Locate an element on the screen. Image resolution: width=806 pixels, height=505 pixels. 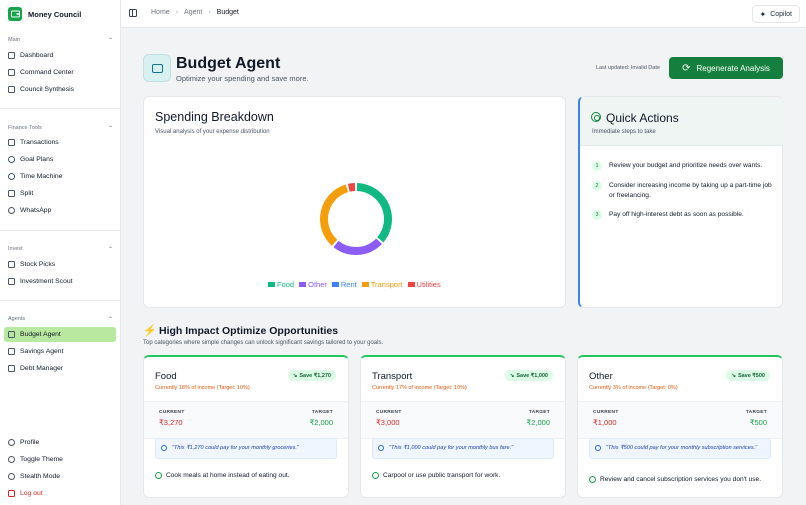
logout-icon is located at coordinates (11, 493).